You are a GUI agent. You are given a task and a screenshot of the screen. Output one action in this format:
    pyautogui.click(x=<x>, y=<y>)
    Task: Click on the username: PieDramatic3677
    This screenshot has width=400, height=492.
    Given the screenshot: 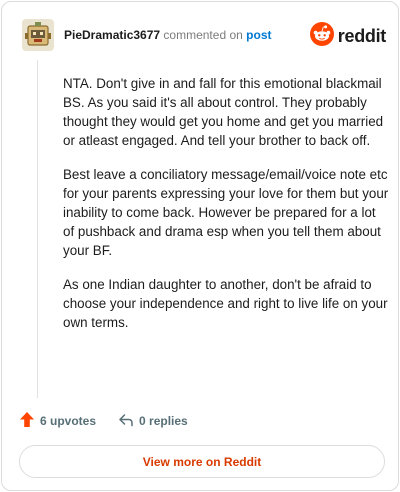 What is the action you would take?
    pyautogui.click(x=112, y=35)
    